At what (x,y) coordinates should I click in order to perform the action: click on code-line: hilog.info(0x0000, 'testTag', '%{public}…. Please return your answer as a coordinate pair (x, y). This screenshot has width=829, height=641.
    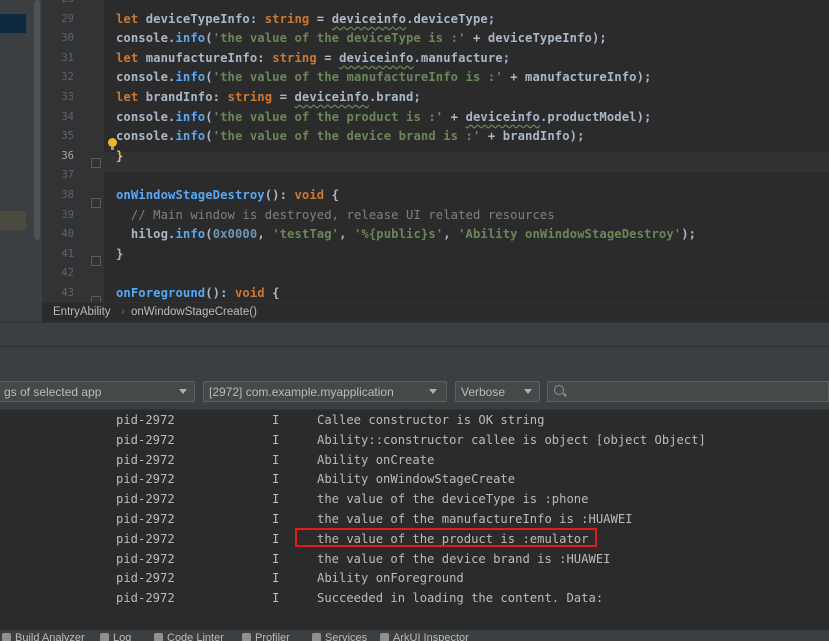
    Looking at the image, I should click on (406, 235).